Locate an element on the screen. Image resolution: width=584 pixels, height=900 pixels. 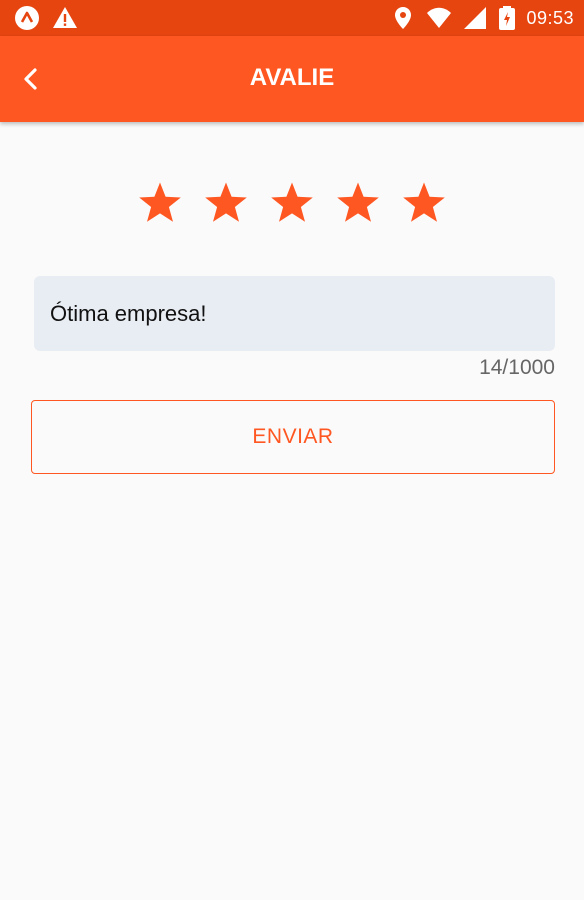
signal-icon is located at coordinates (475, 18).